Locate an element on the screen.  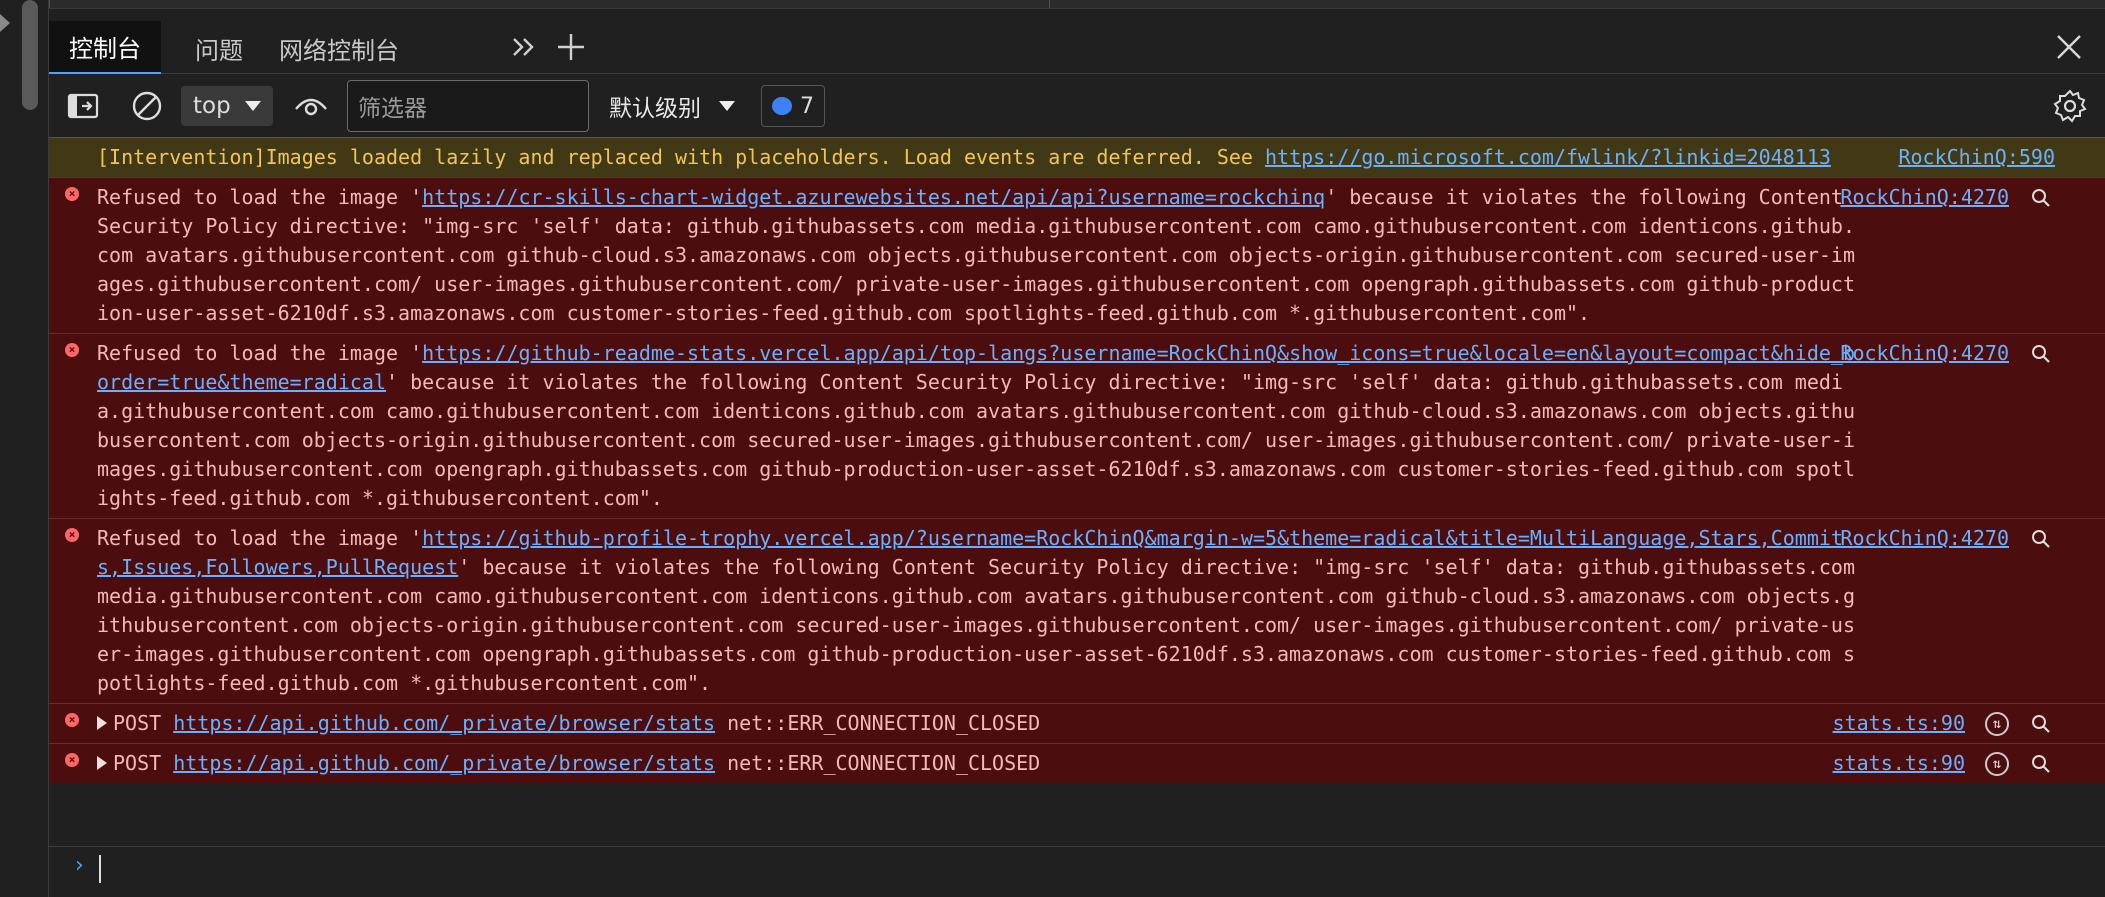
context-select: top is located at coordinates (227, 106).